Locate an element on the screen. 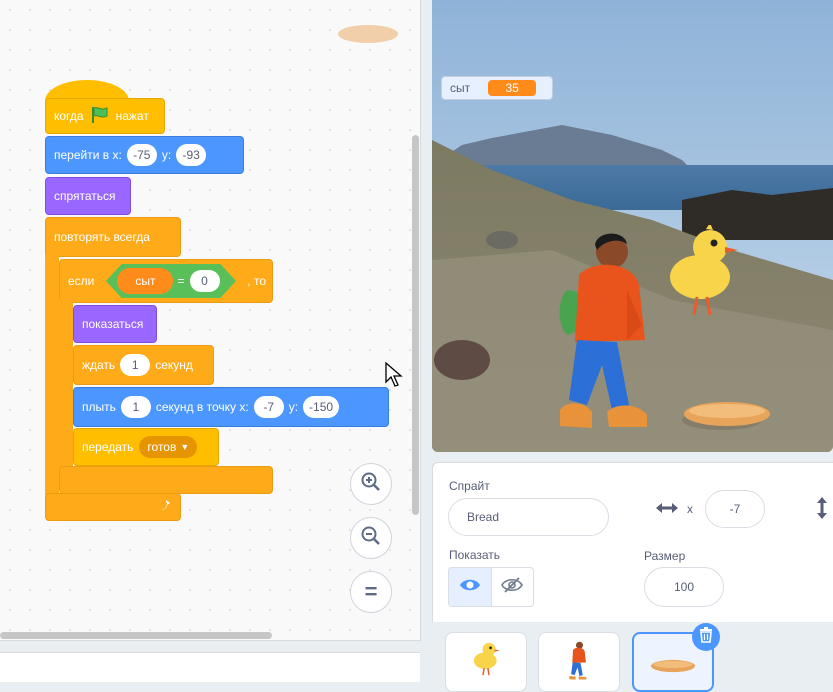 This screenshot has height=692, width=833. broadcast-block: передать готов ▼ is located at coordinates (146, 447).